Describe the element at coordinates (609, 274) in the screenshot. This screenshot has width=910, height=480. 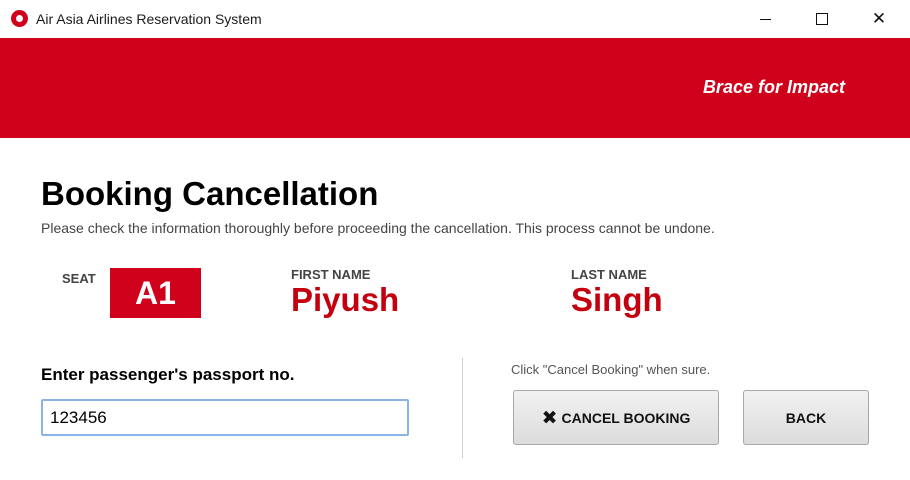
I see `last-name-label: LAST NAME` at that location.